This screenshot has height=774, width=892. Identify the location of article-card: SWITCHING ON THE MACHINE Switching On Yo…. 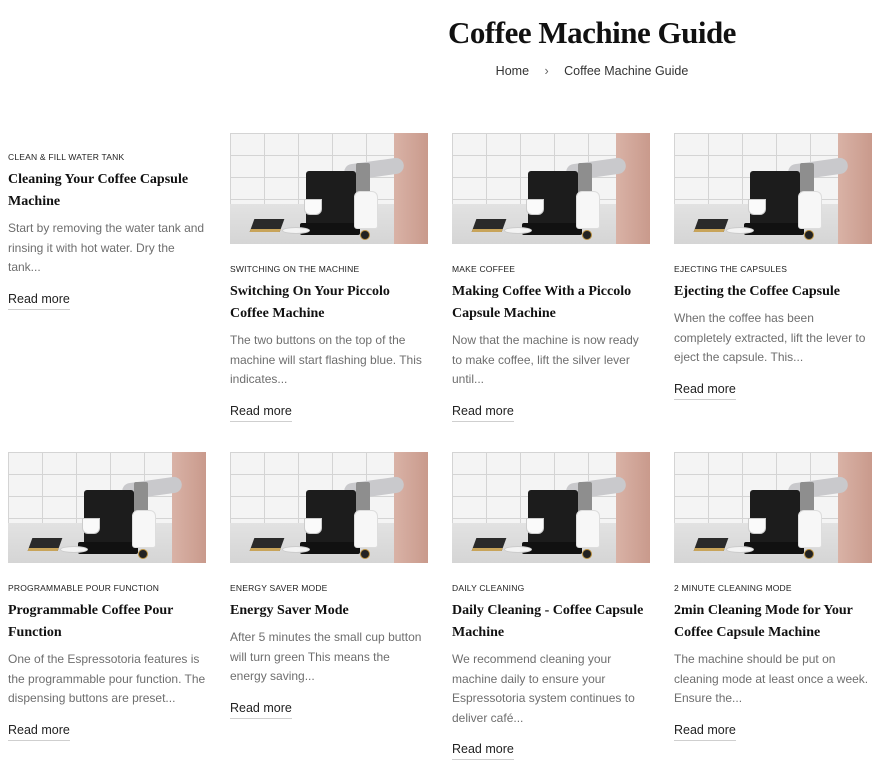
(329, 277).